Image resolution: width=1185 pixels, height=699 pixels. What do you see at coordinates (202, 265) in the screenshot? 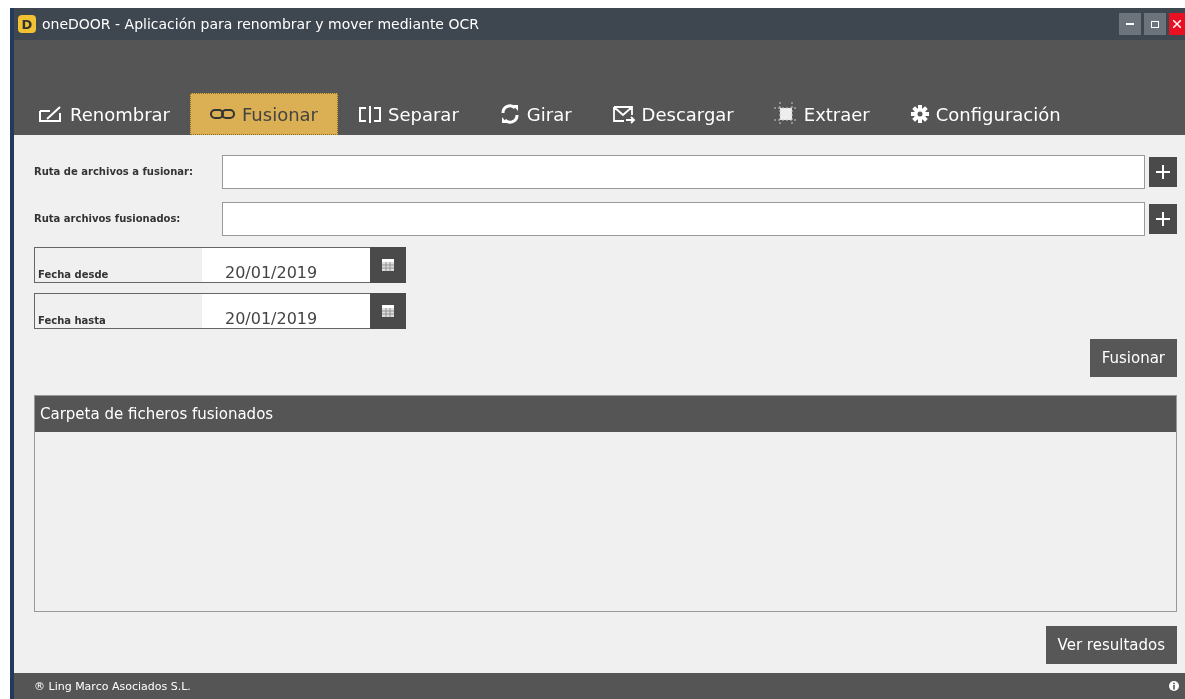
I see `date-field: Fecha desde 20/01/2019` at bounding box center [202, 265].